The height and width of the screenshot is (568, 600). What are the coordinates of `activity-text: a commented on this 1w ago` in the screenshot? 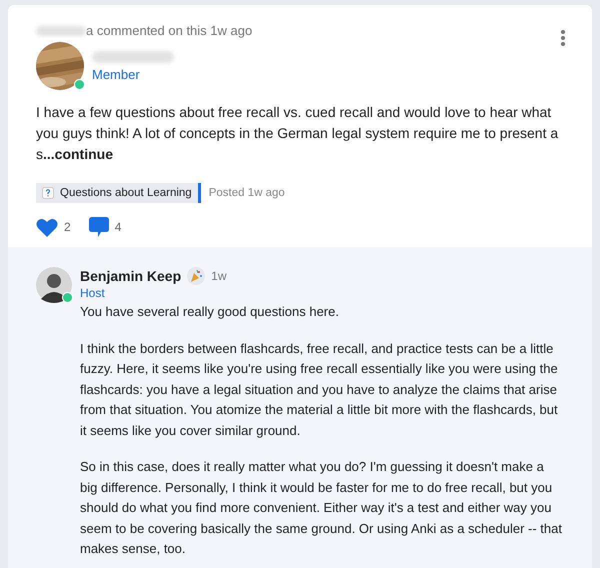 It's located at (169, 30).